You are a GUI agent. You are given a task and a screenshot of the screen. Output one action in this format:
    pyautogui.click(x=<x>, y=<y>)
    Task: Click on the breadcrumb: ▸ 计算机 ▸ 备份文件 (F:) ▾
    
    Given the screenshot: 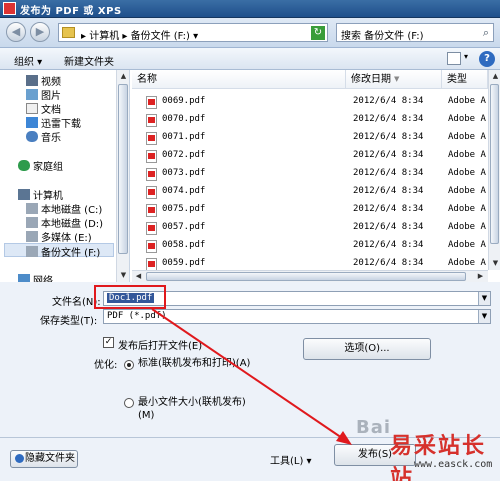 What is the action you would take?
    pyautogui.click(x=139, y=34)
    